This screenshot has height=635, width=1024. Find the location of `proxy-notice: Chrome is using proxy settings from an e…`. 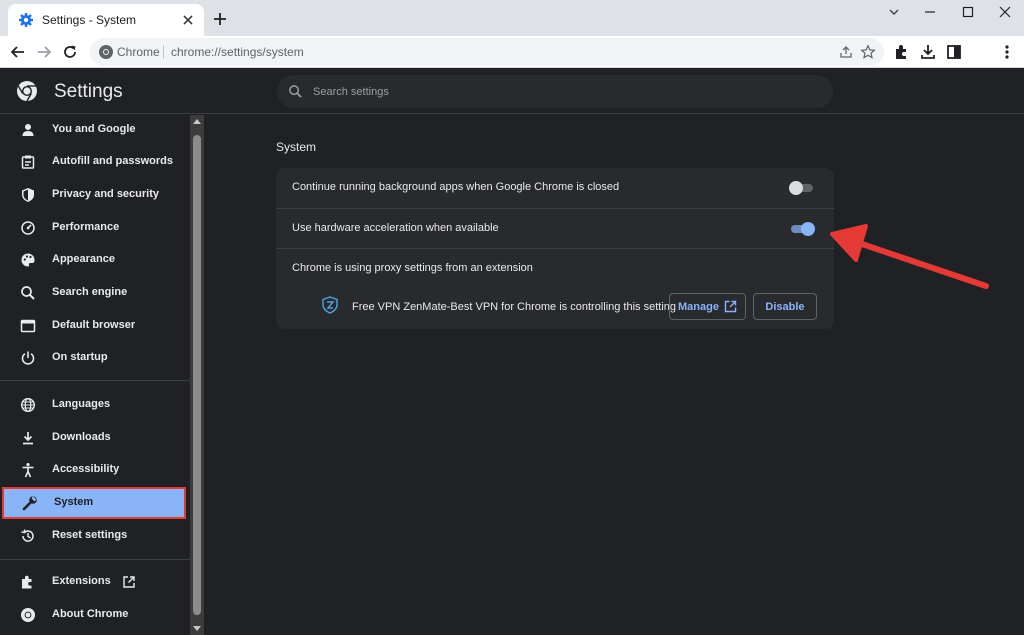

proxy-notice: Chrome is using proxy settings from an e… is located at coordinates (412, 268).